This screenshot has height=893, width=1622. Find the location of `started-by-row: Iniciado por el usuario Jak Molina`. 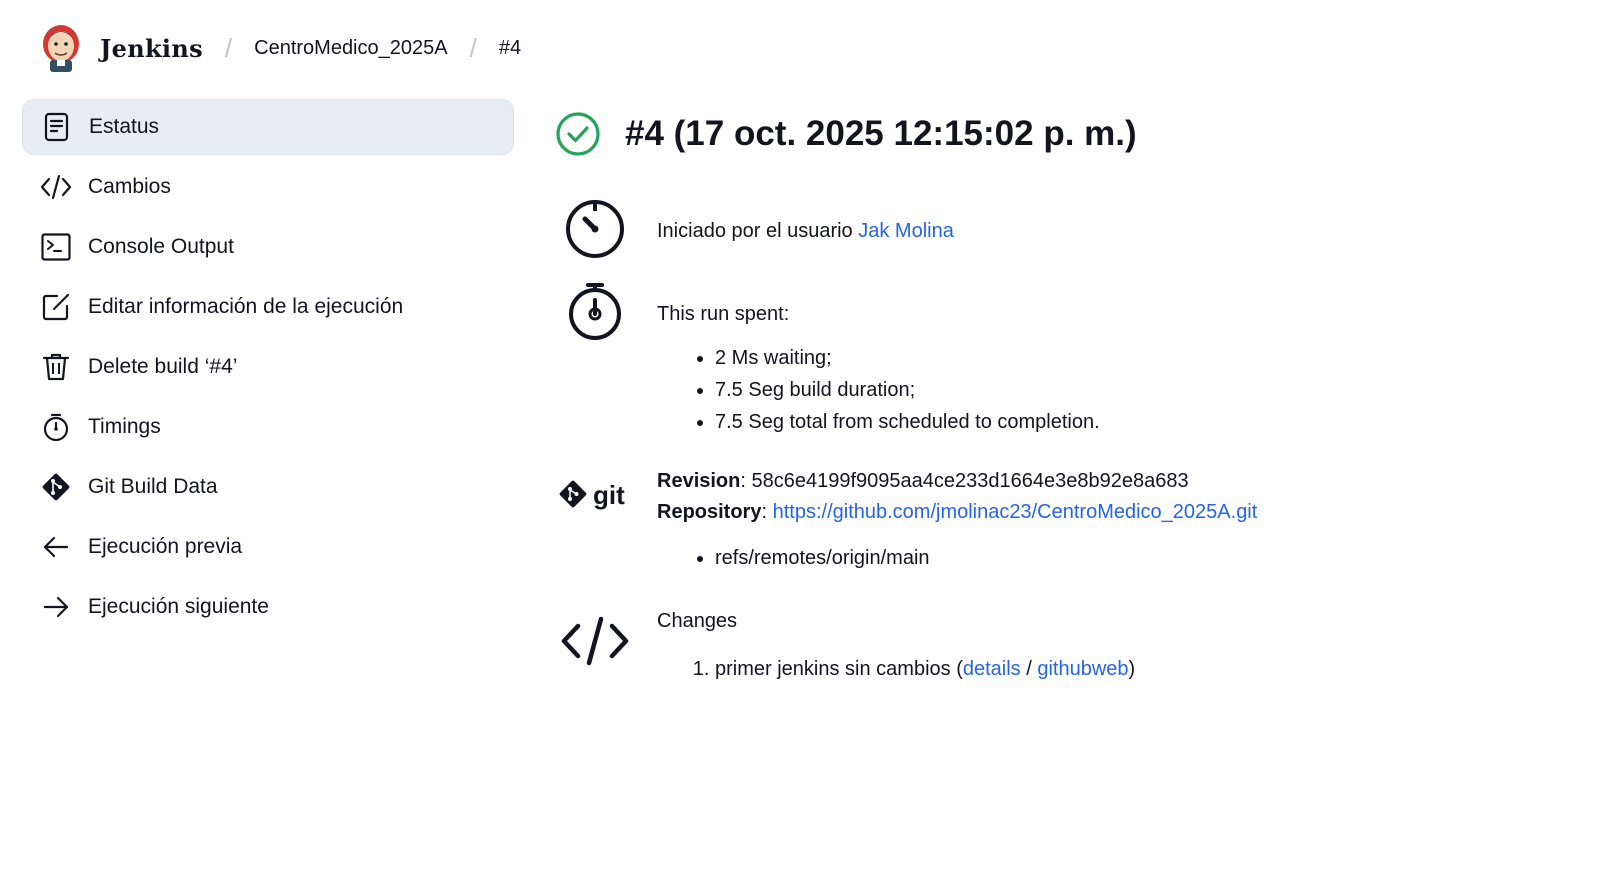

started-by-row: Iniciado por el usuario Jak Molina is located at coordinates (754, 229).